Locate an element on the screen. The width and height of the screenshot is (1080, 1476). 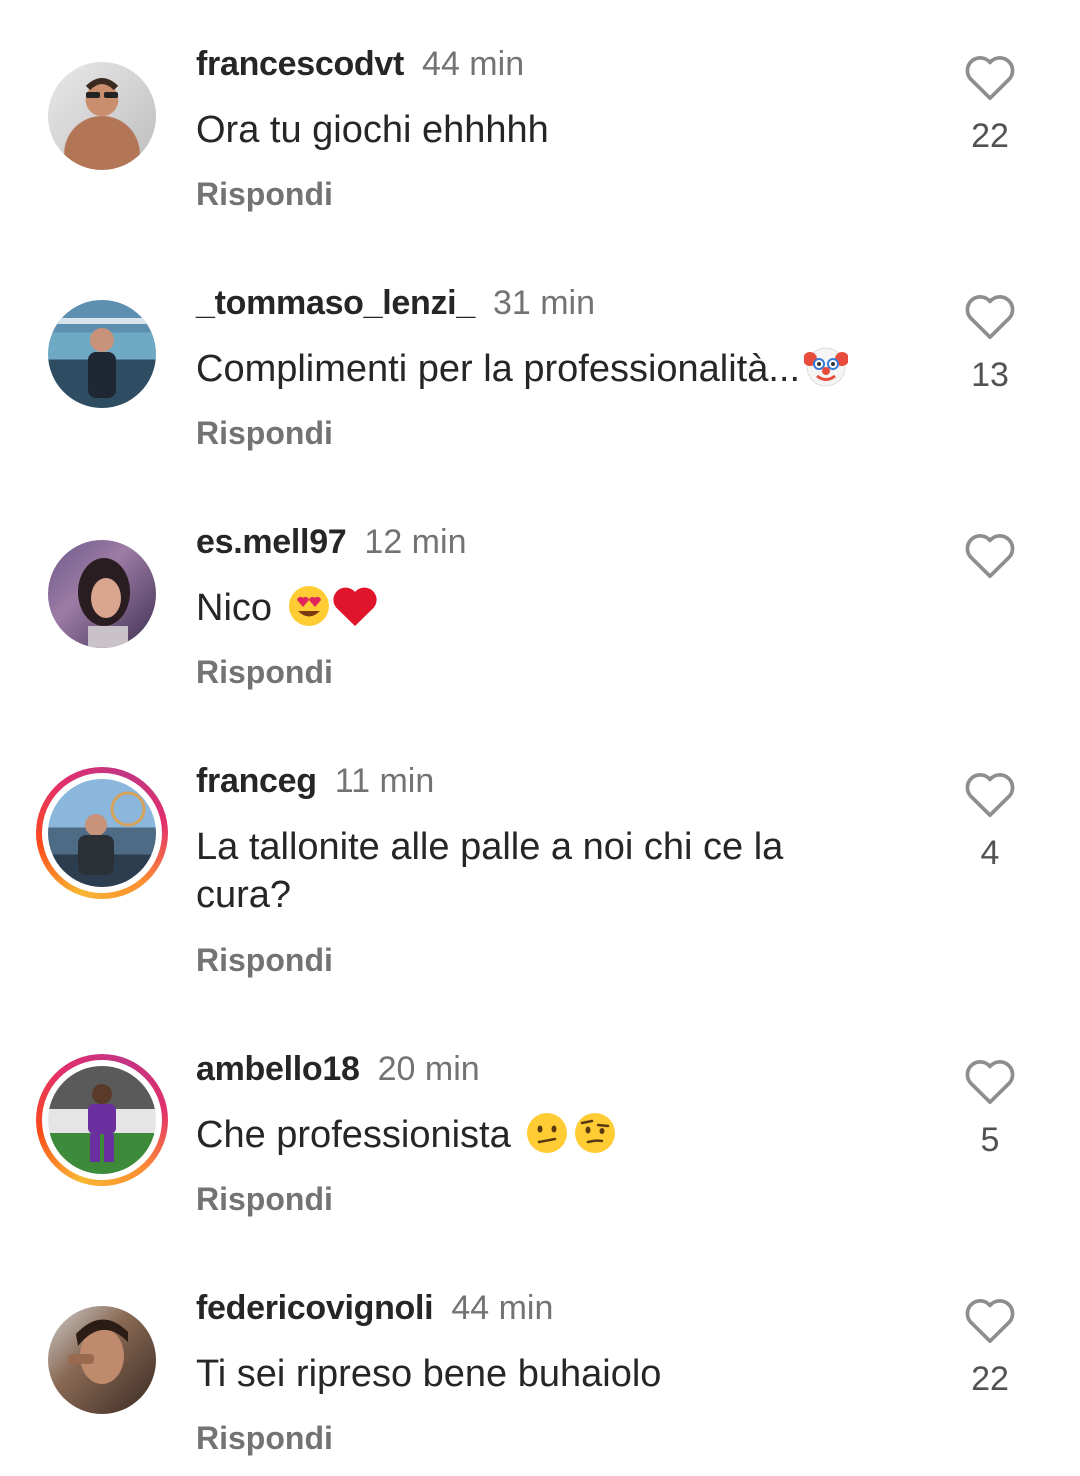
comment-text: Nico is located at coordinates (546, 608).